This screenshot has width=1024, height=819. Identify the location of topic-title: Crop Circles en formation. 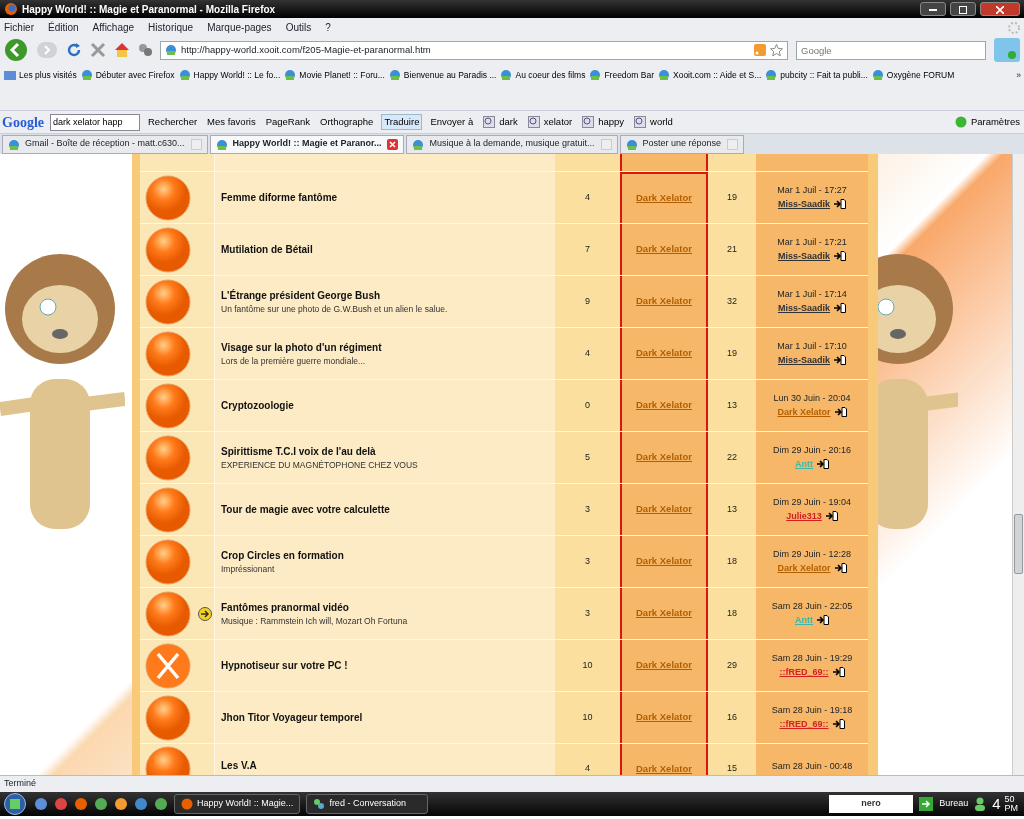
(385, 555).